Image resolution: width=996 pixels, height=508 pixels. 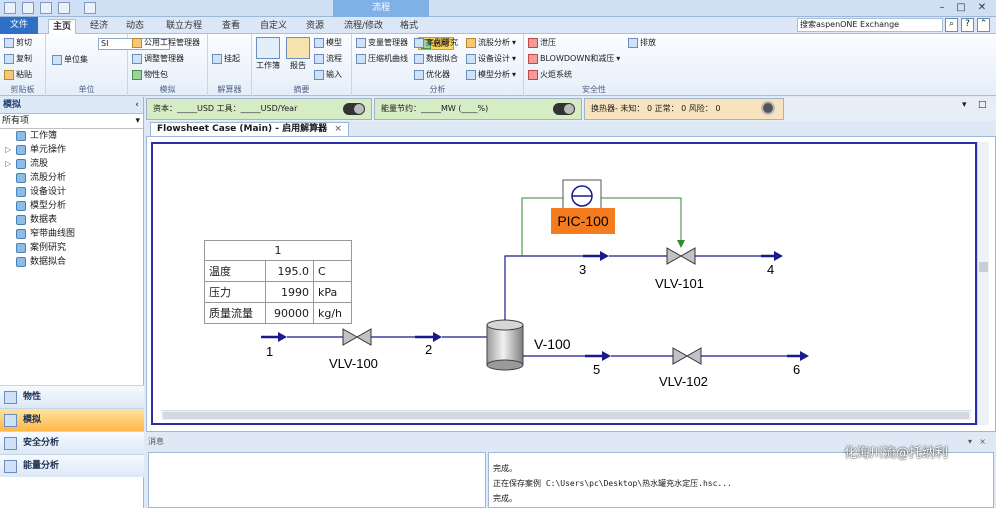 What do you see at coordinates (64, 8) in the screenshot?
I see `redo-icon` at bounding box center [64, 8].